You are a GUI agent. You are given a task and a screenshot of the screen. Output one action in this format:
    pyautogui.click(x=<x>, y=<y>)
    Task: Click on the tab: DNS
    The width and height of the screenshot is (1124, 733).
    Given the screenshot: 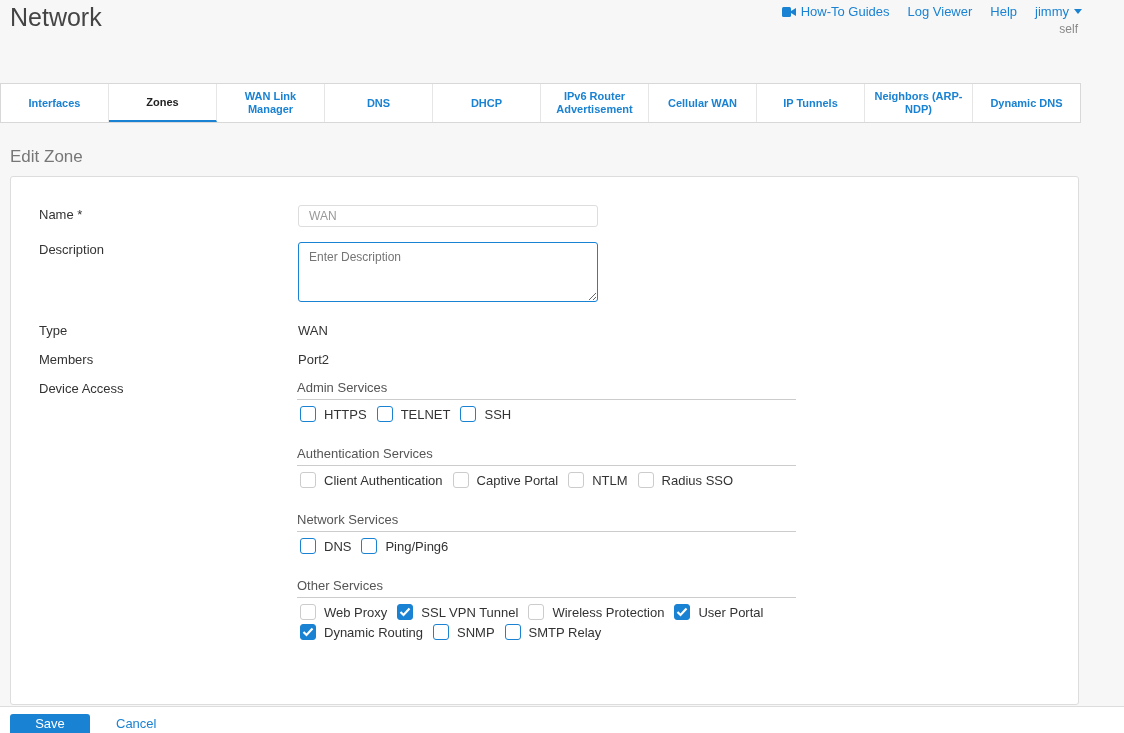 What is the action you would take?
    pyautogui.click(x=379, y=103)
    